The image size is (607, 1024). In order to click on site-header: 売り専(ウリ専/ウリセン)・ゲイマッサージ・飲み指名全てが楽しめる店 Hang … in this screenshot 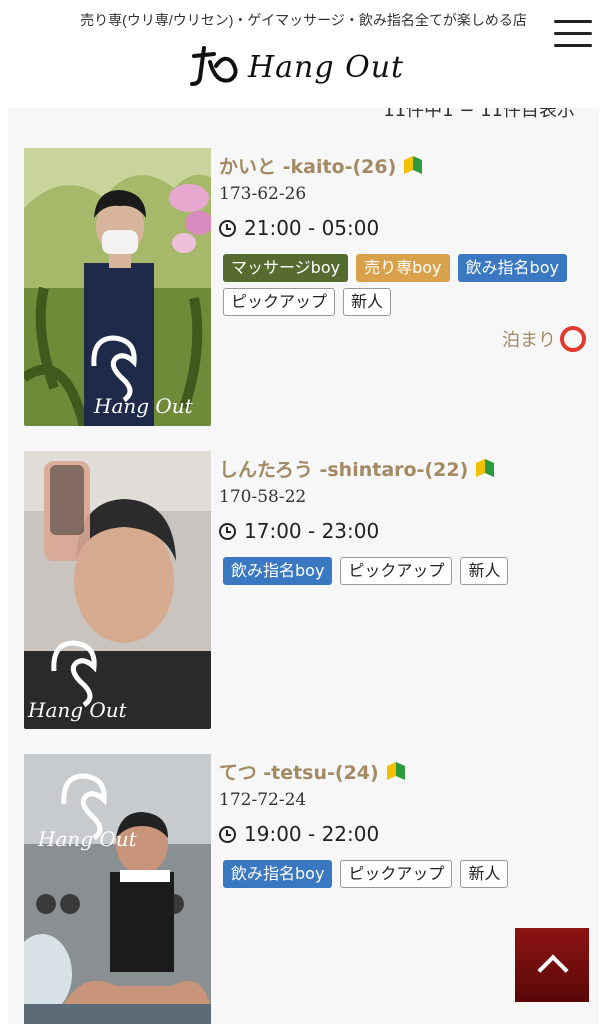, I will do `click(303, 54)`.